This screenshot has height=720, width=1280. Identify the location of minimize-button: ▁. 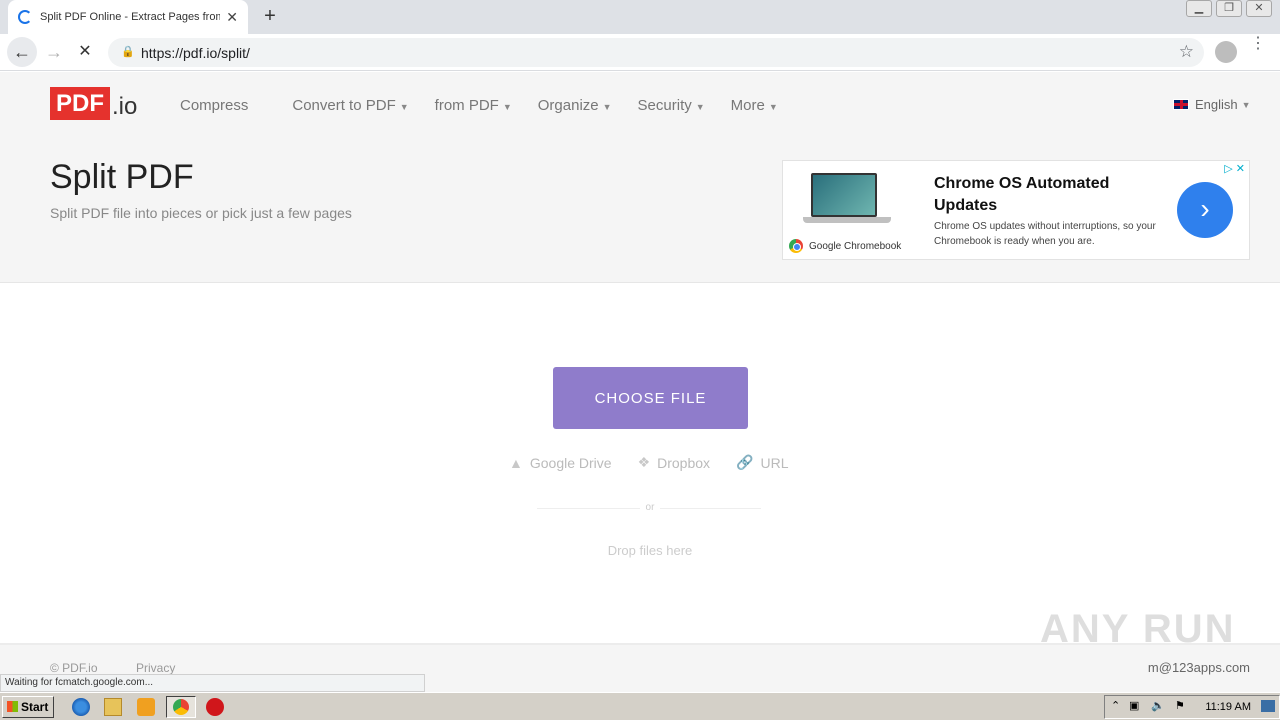
(1199, 8).